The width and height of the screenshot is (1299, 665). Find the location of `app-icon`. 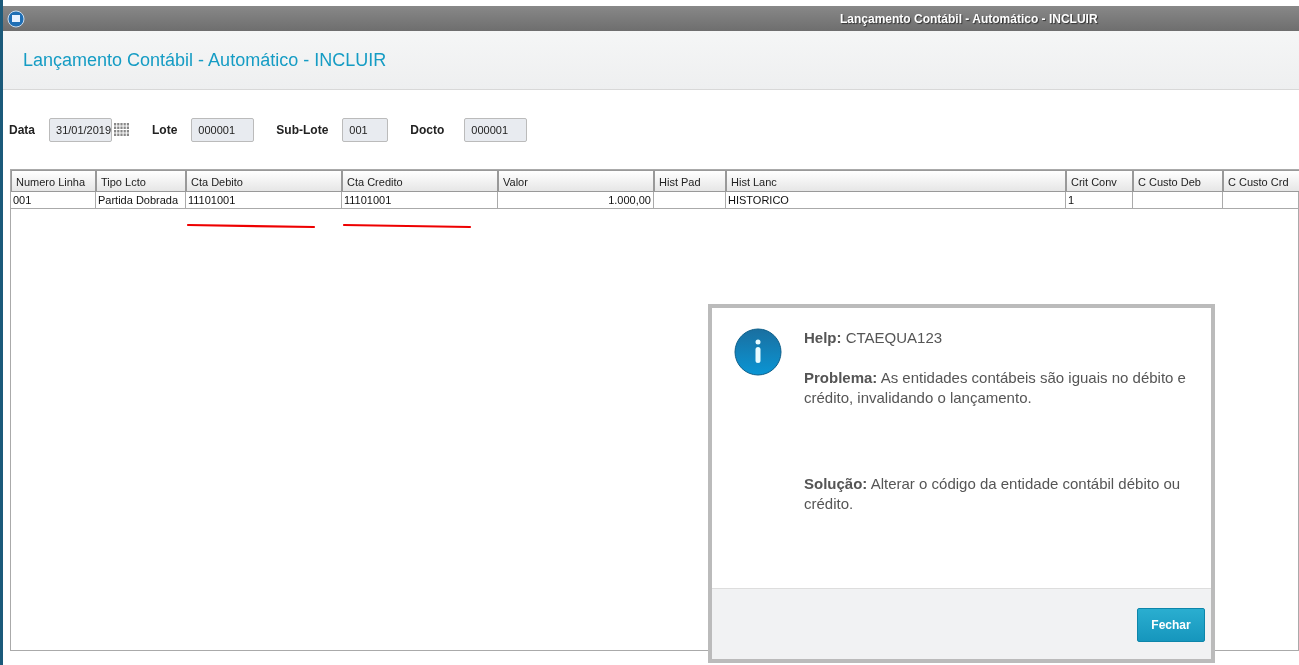

app-icon is located at coordinates (16, 18).